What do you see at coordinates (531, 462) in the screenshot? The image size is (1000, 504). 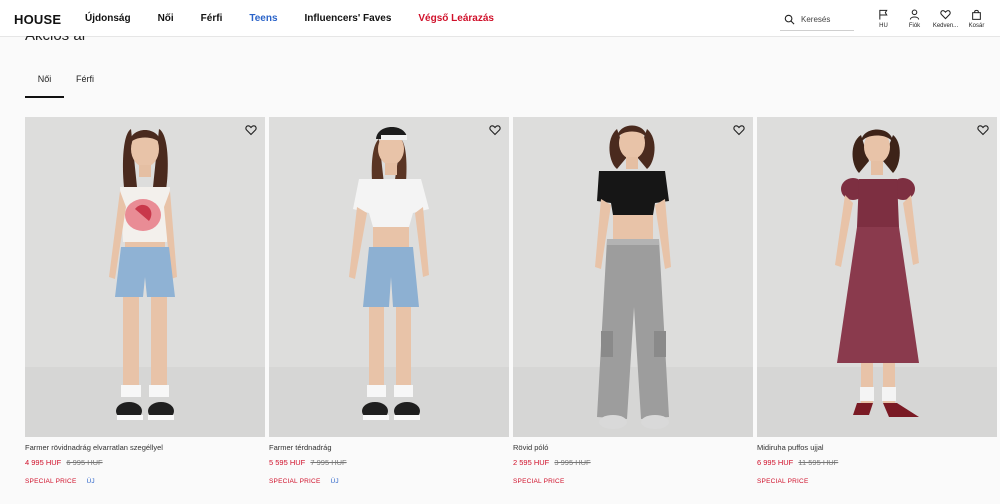 I see `sale-price: 2 595 HUF` at bounding box center [531, 462].